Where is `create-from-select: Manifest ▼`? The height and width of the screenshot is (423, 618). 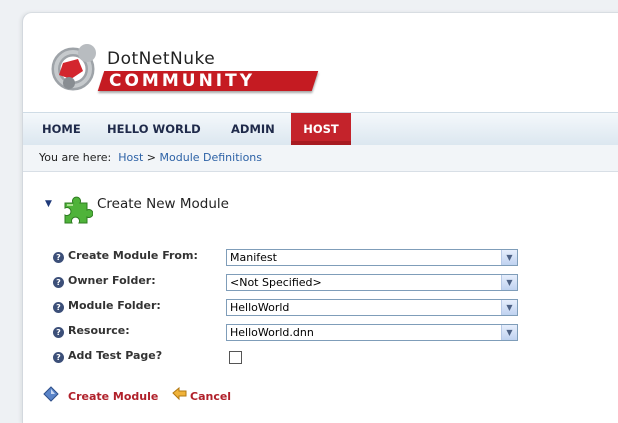
create-from-select: Manifest ▼ is located at coordinates (372, 257).